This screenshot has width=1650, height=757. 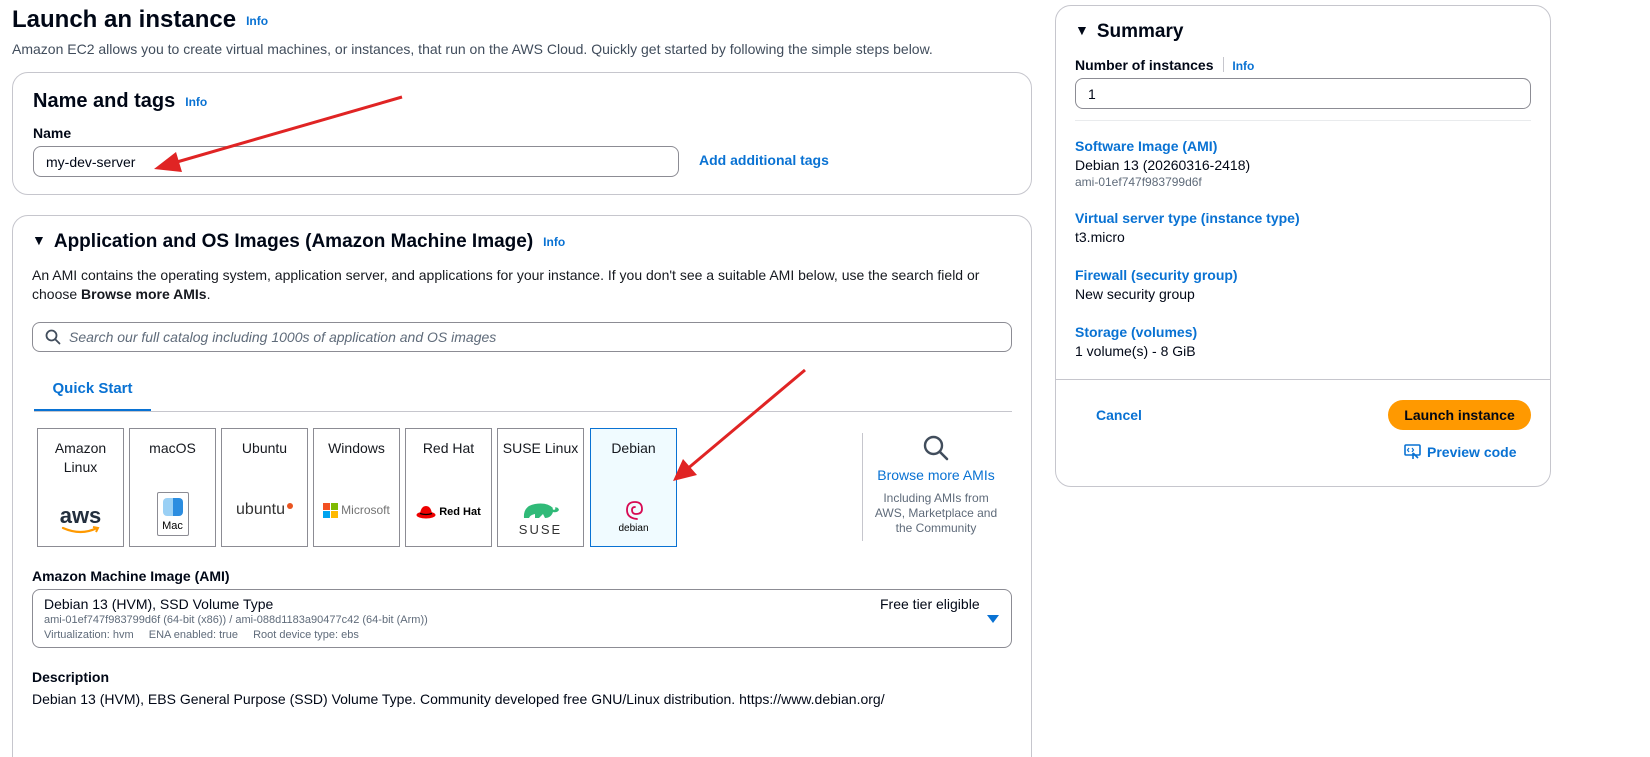 I want to click on microsoft-logo-icon: Microsoft, so click(x=356, y=510).